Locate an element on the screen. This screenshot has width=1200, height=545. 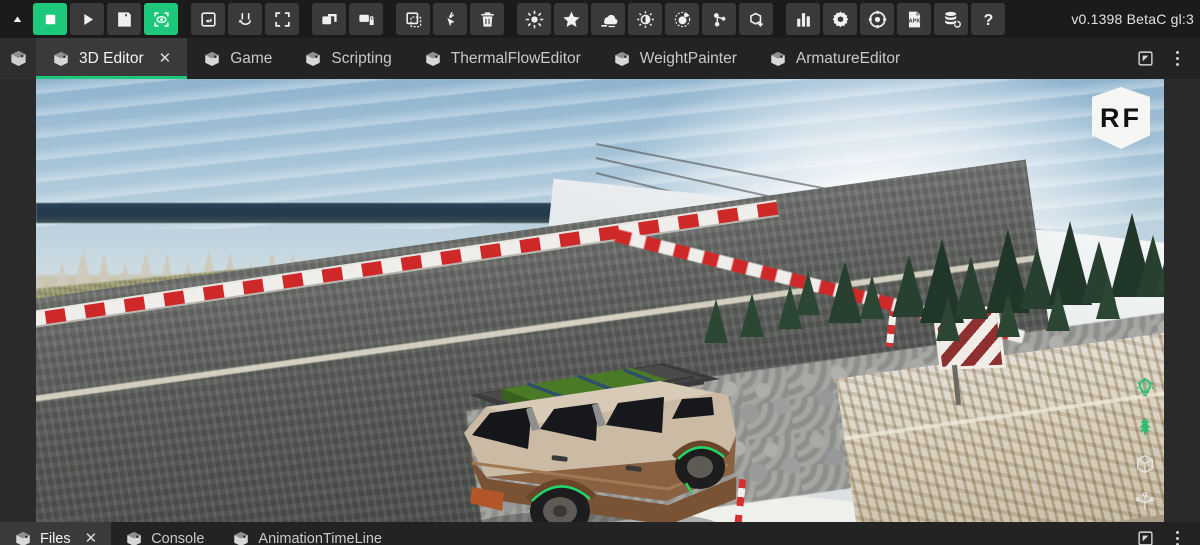
gear-target-icon is located at coordinates (877, 19).